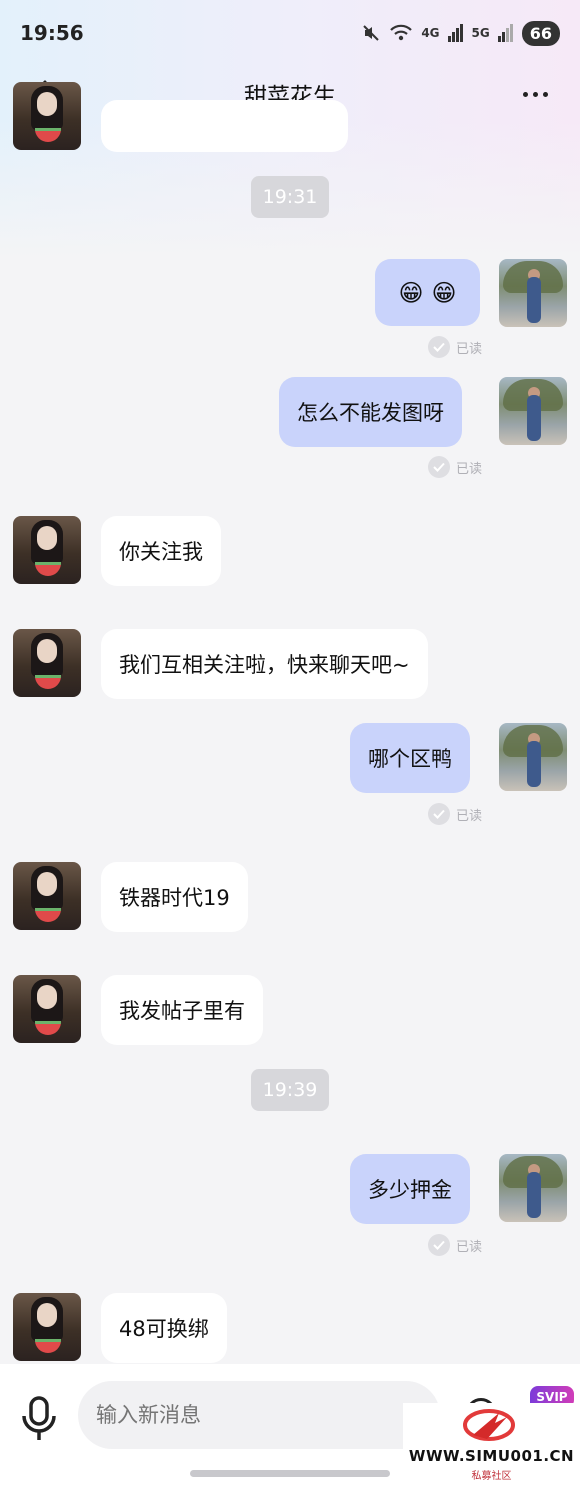  Describe the element at coordinates (430, 33) in the screenshot. I see `network-label-4g: 4G` at that location.